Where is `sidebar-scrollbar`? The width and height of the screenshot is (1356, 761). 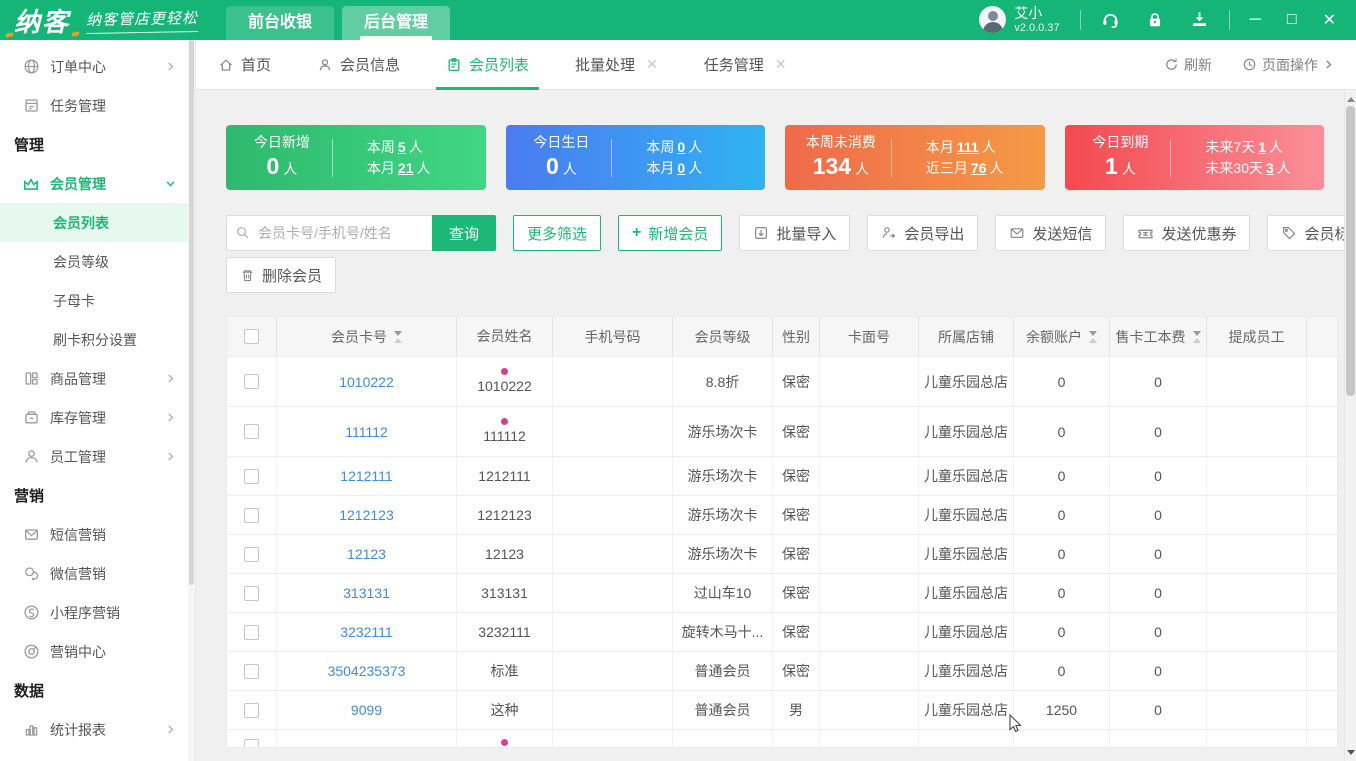
sidebar-scrollbar is located at coordinates (191, 400).